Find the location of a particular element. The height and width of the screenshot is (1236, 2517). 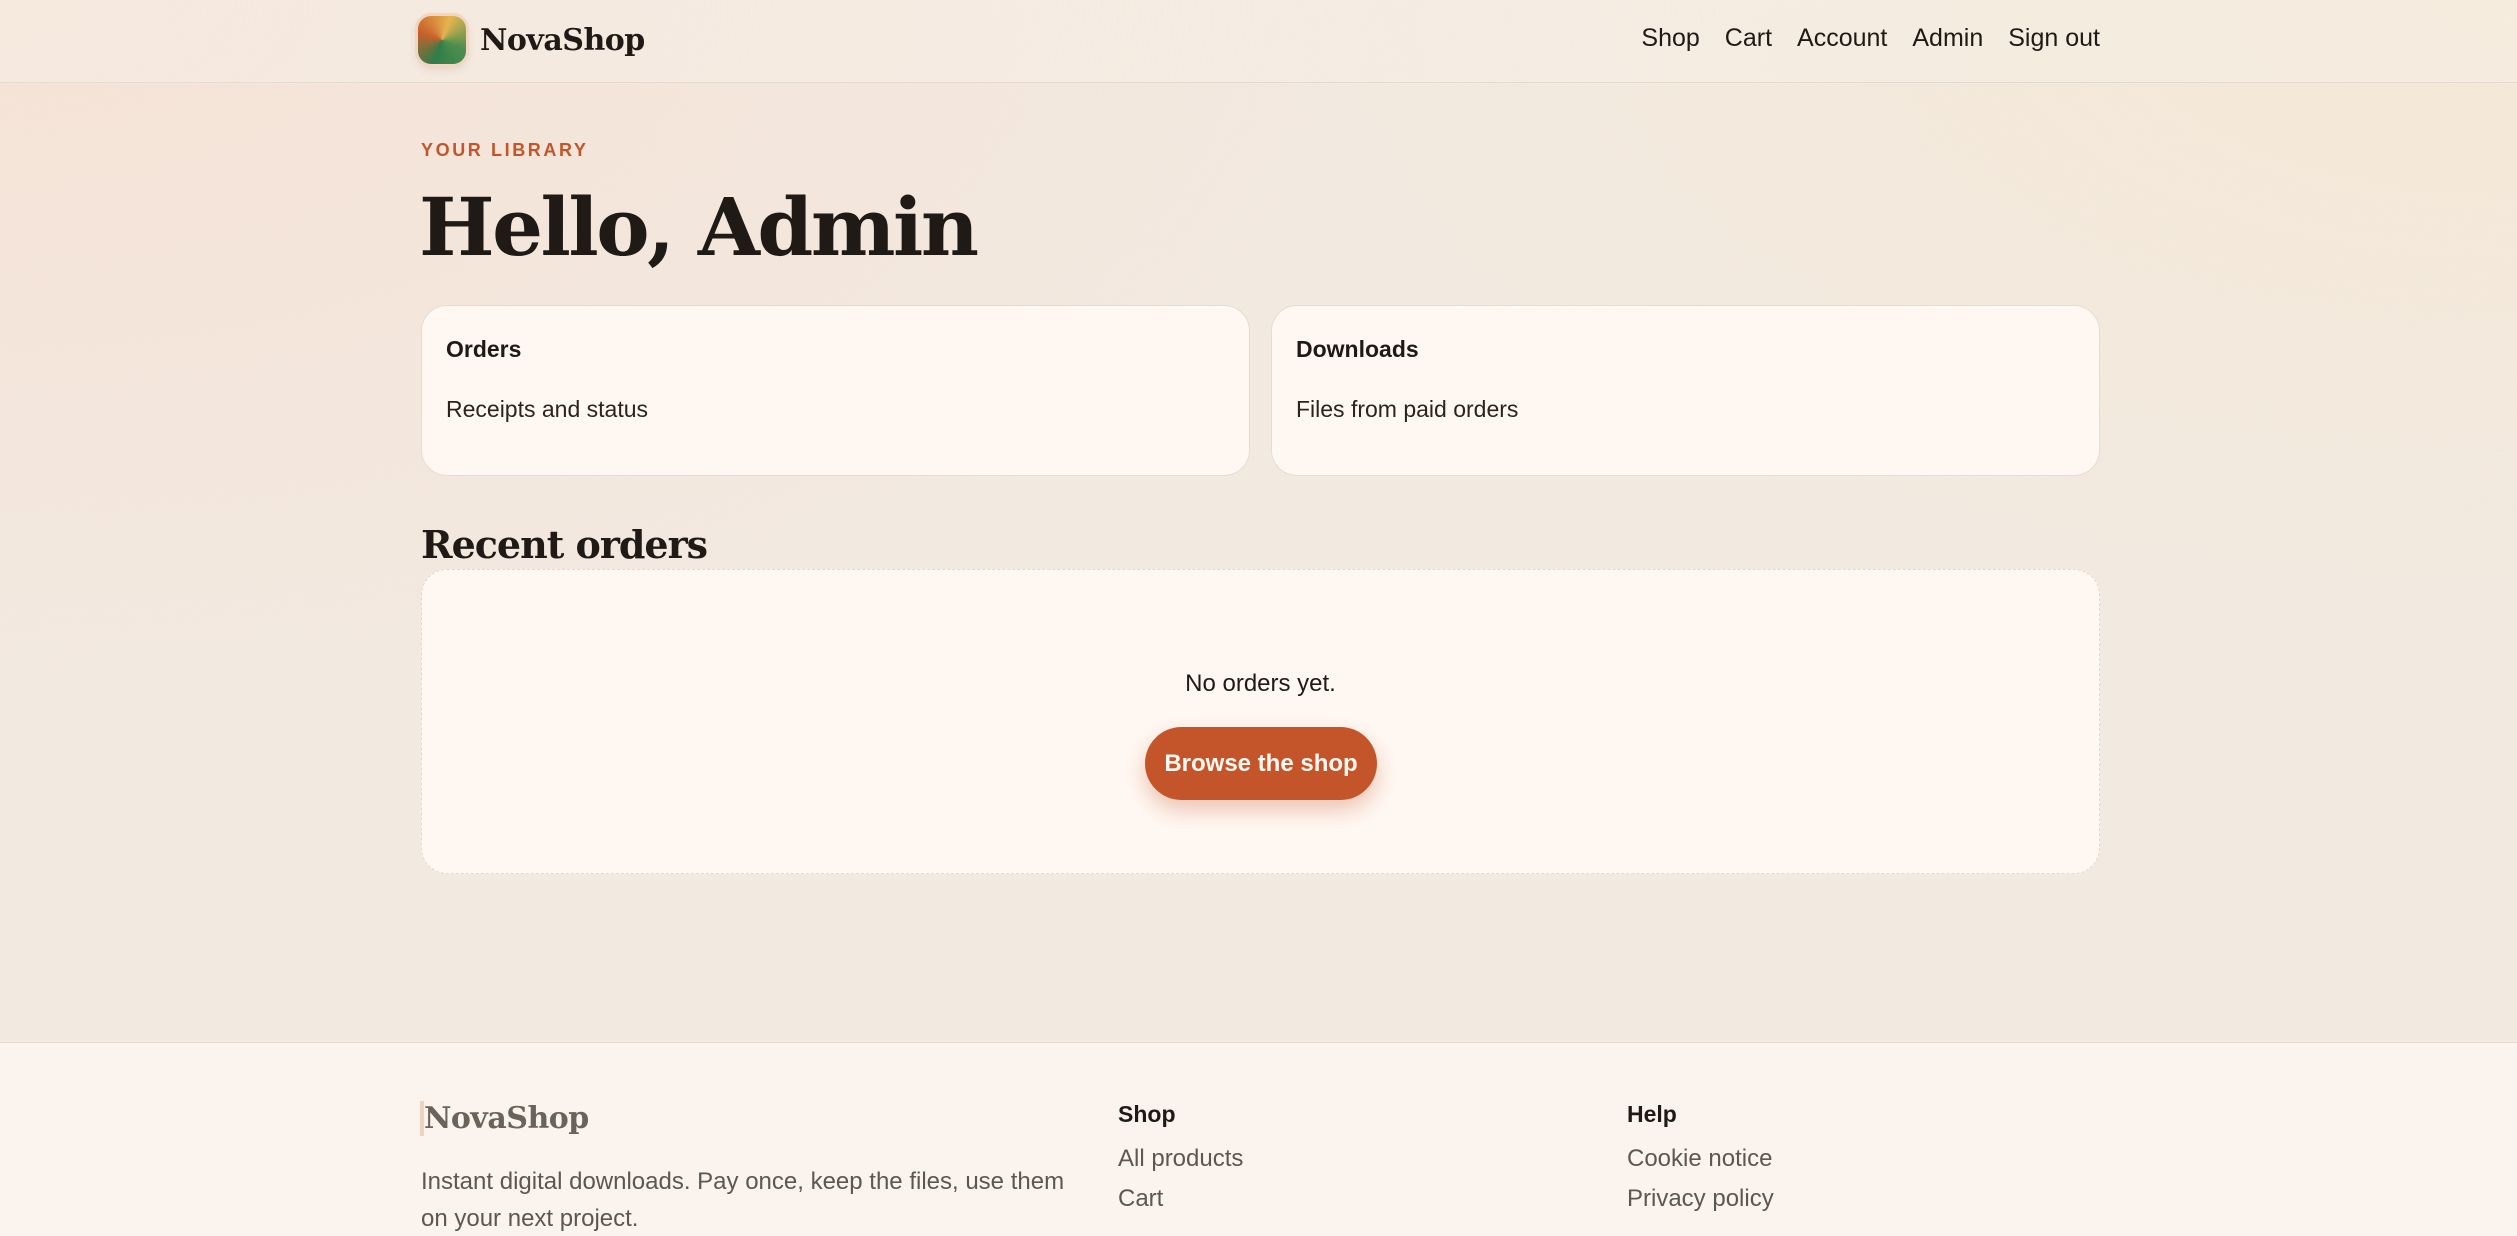

downloads-card-title: Downloads is located at coordinates (1357, 349).